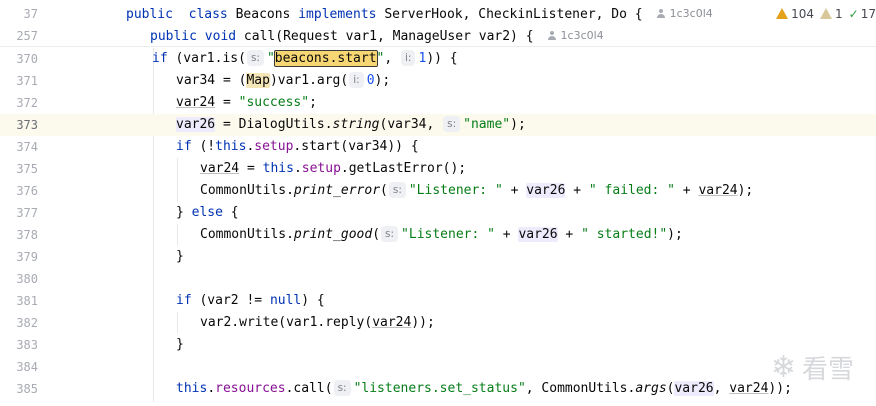 The width and height of the screenshot is (876, 406). What do you see at coordinates (384, 190) in the screenshot?
I see `code-token: (` at bounding box center [384, 190].